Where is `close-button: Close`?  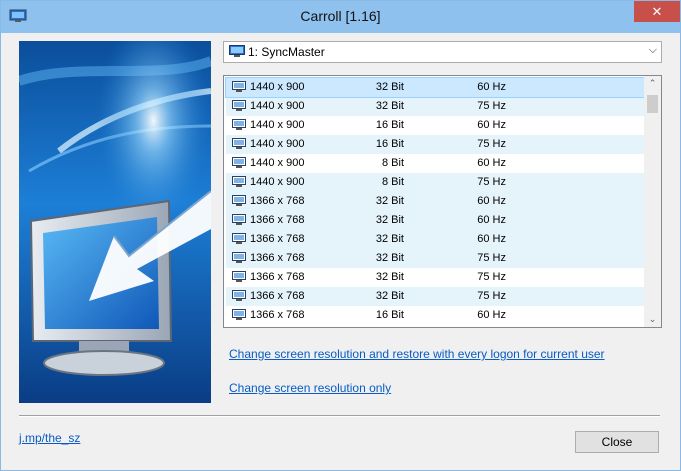 close-button: Close is located at coordinates (617, 442).